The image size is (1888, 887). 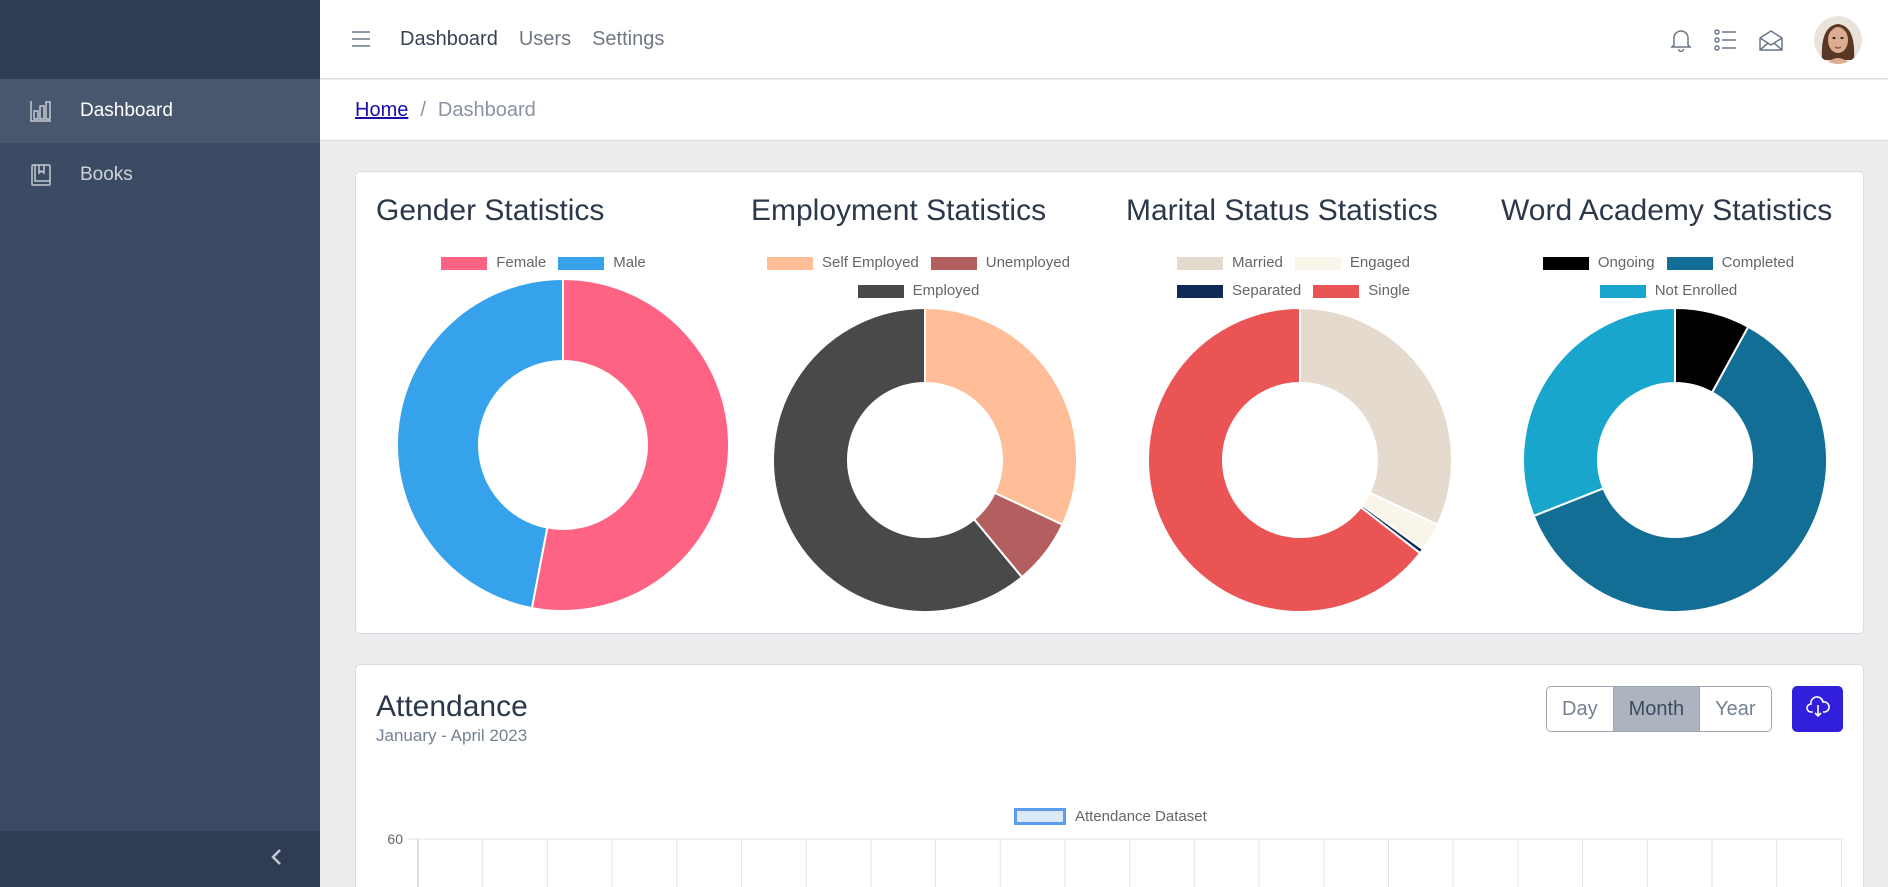 I want to click on sidebar-brand, so click(x=160, y=39).